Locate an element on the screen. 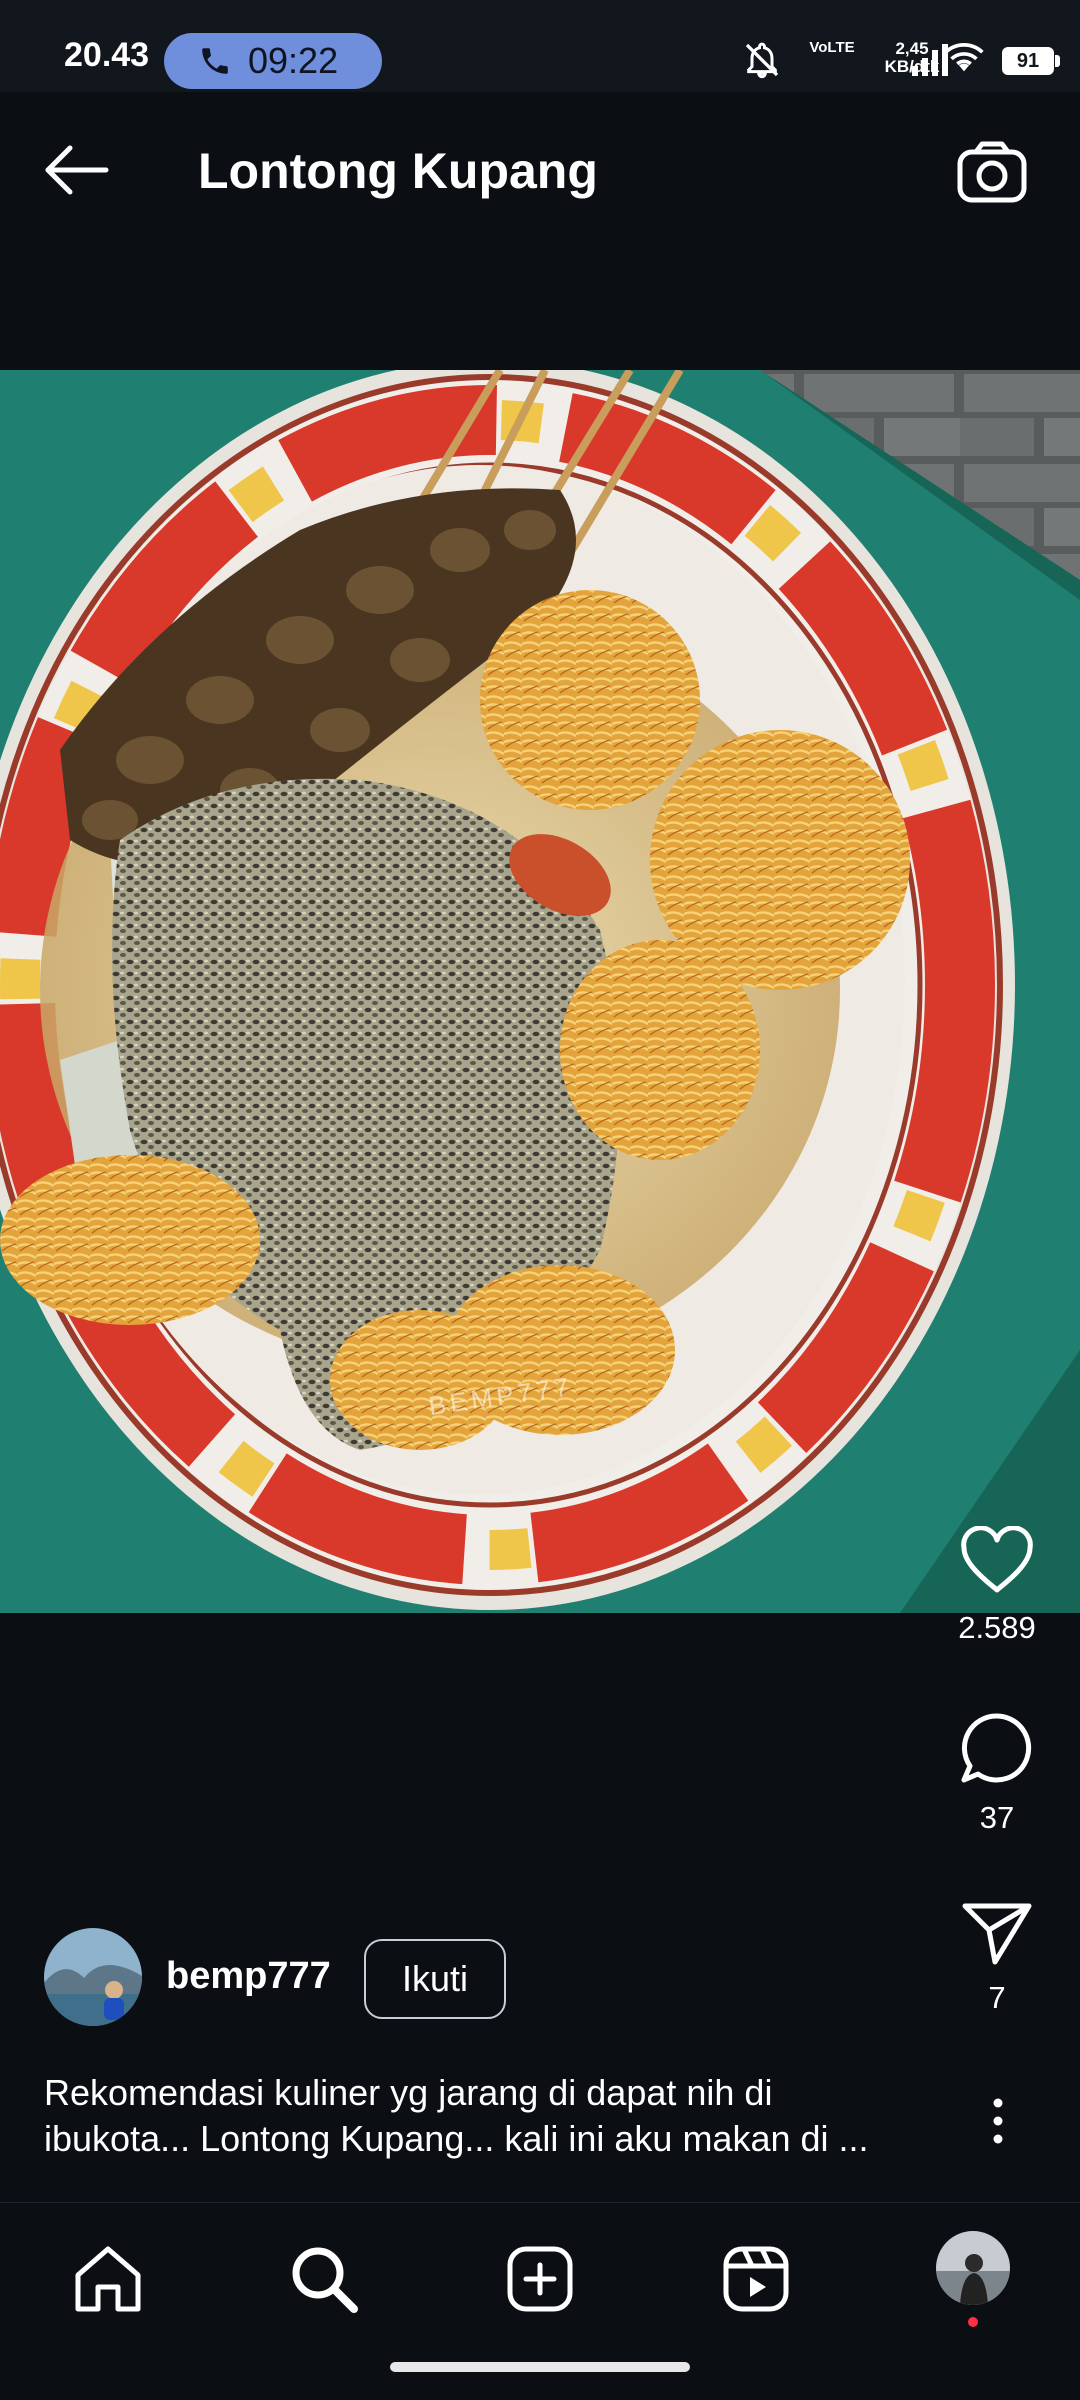 Image resolution: width=1080 pixels, height=2400 pixels. network-type-label: VoLTE is located at coordinates (832, 47).